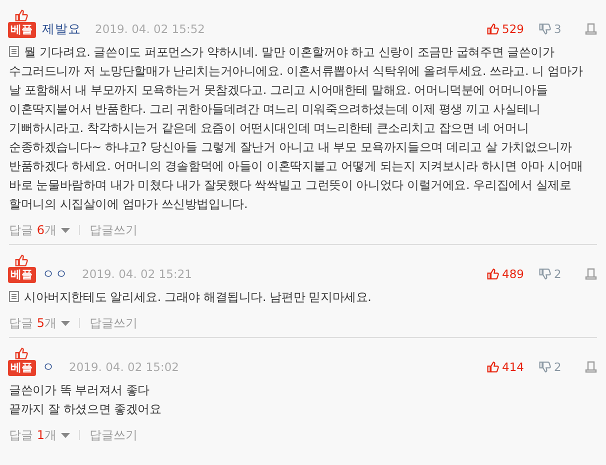  What do you see at coordinates (85, 400) in the screenshot?
I see `comment-text: 글쓴이가 똑 부러져서 좋다 끝까지 잘 하셨으면 좋겠어요` at bounding box center [85, 400].